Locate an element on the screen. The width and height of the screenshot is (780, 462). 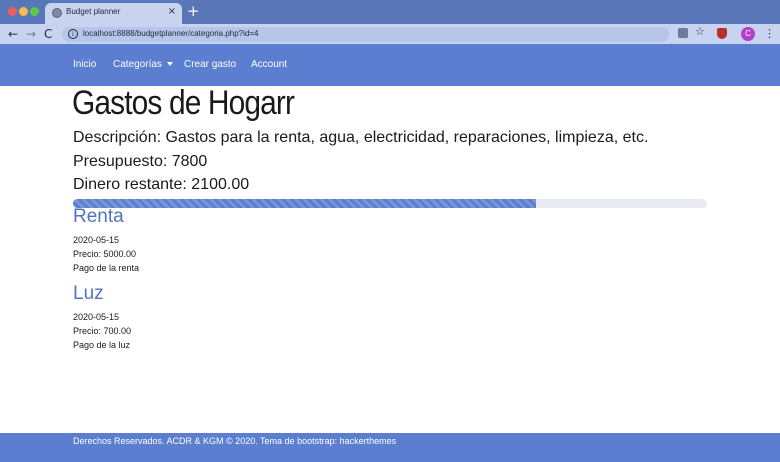
profile-avatar: C is located at coordinates (748, 34).